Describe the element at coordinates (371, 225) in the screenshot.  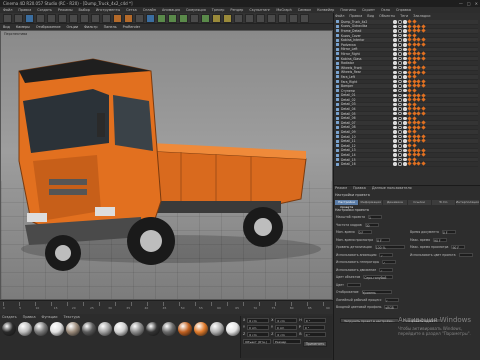
I see `property-field: 30` at that location.